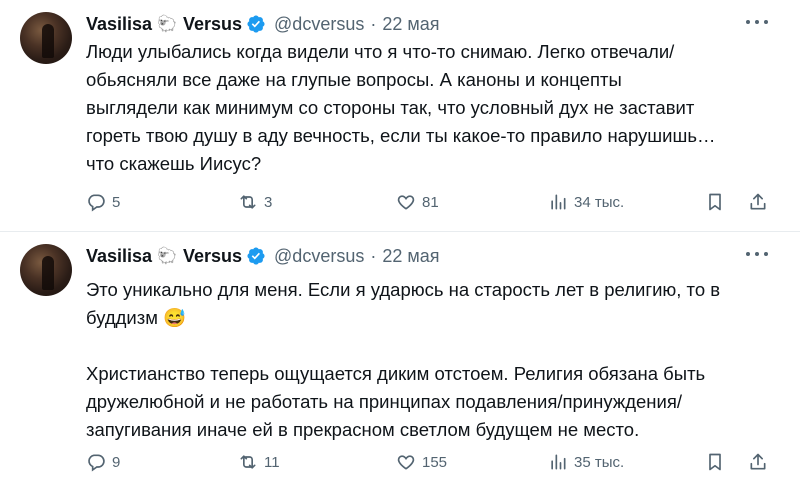  I want to click on repost-button: 3, so click(255, 202).